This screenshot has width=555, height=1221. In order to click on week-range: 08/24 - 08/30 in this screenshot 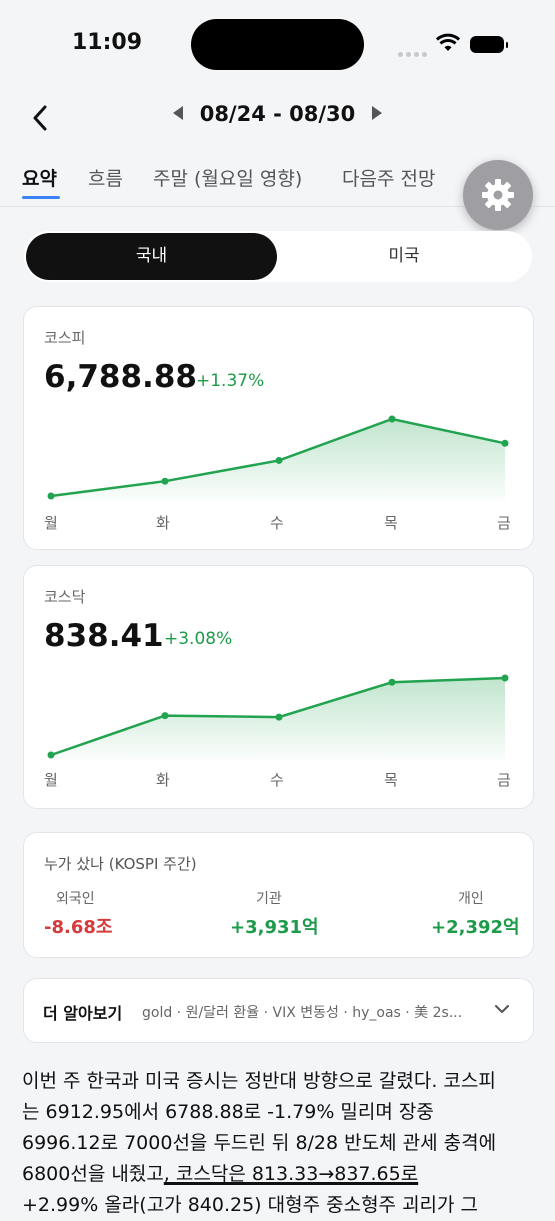, I will do `click(277, 114)`.